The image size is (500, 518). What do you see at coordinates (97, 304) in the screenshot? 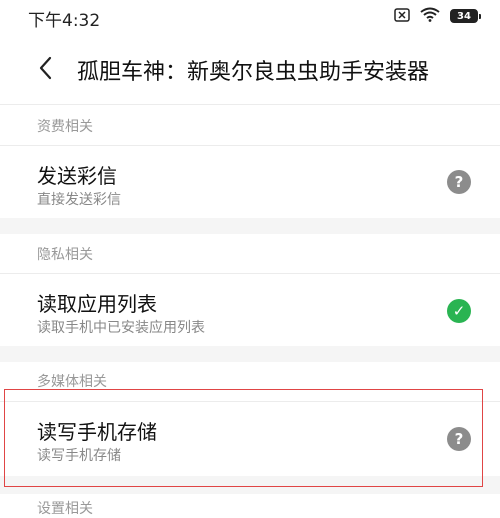
I see `perm-title: 读取应用列表` at bounding box center [97, 304].